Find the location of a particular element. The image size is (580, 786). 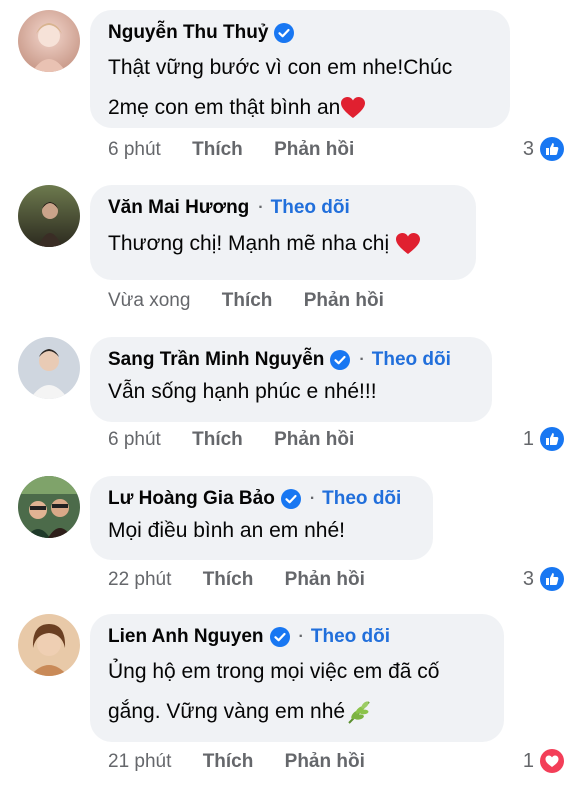

comment-time: 22 phút is located at coordinates (139, 580).